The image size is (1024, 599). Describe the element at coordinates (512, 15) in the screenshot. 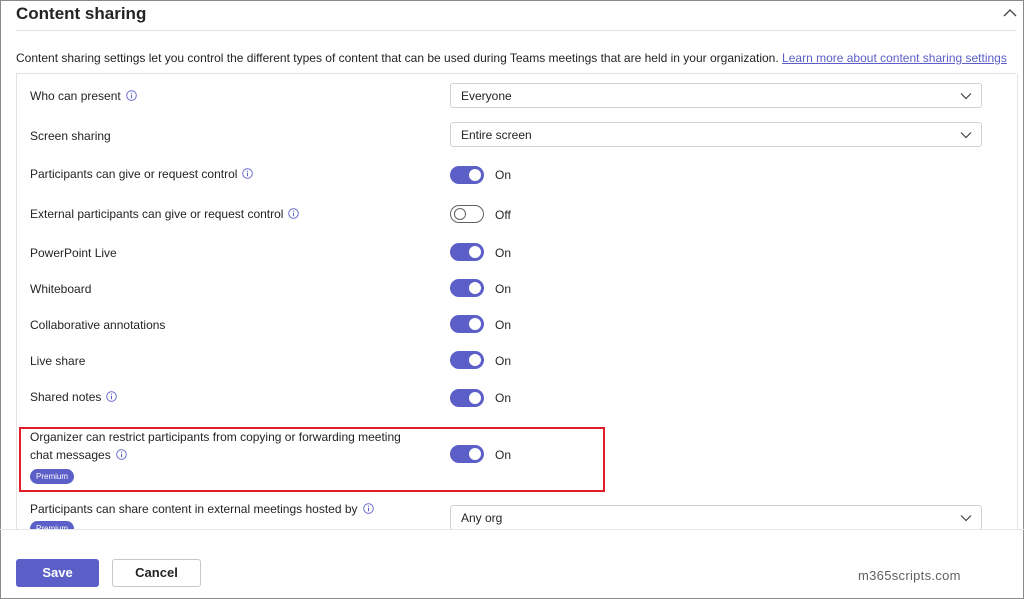

I see `section-header: Content sharing` at that location.